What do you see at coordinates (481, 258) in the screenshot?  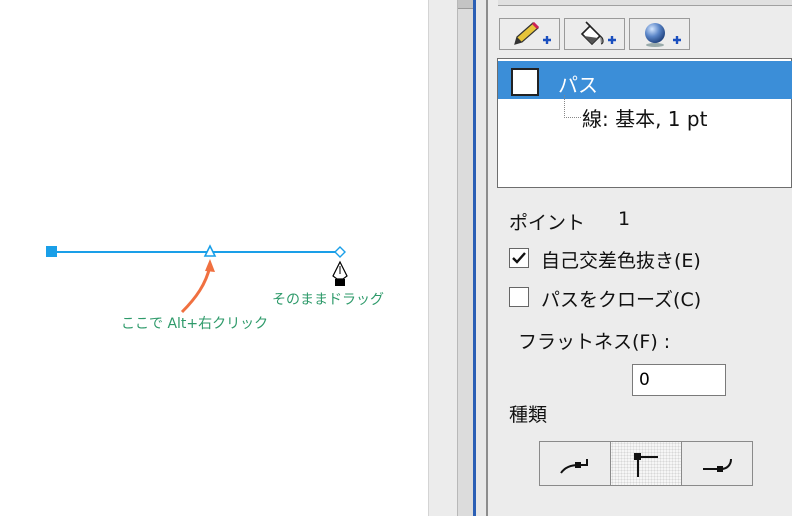 I see `panel-gap` at bounding box center [481, 258].